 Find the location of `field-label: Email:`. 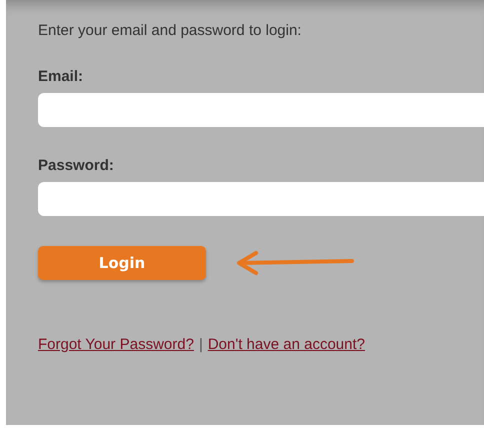

field-label: Email: is located at coordinates (61, 76).